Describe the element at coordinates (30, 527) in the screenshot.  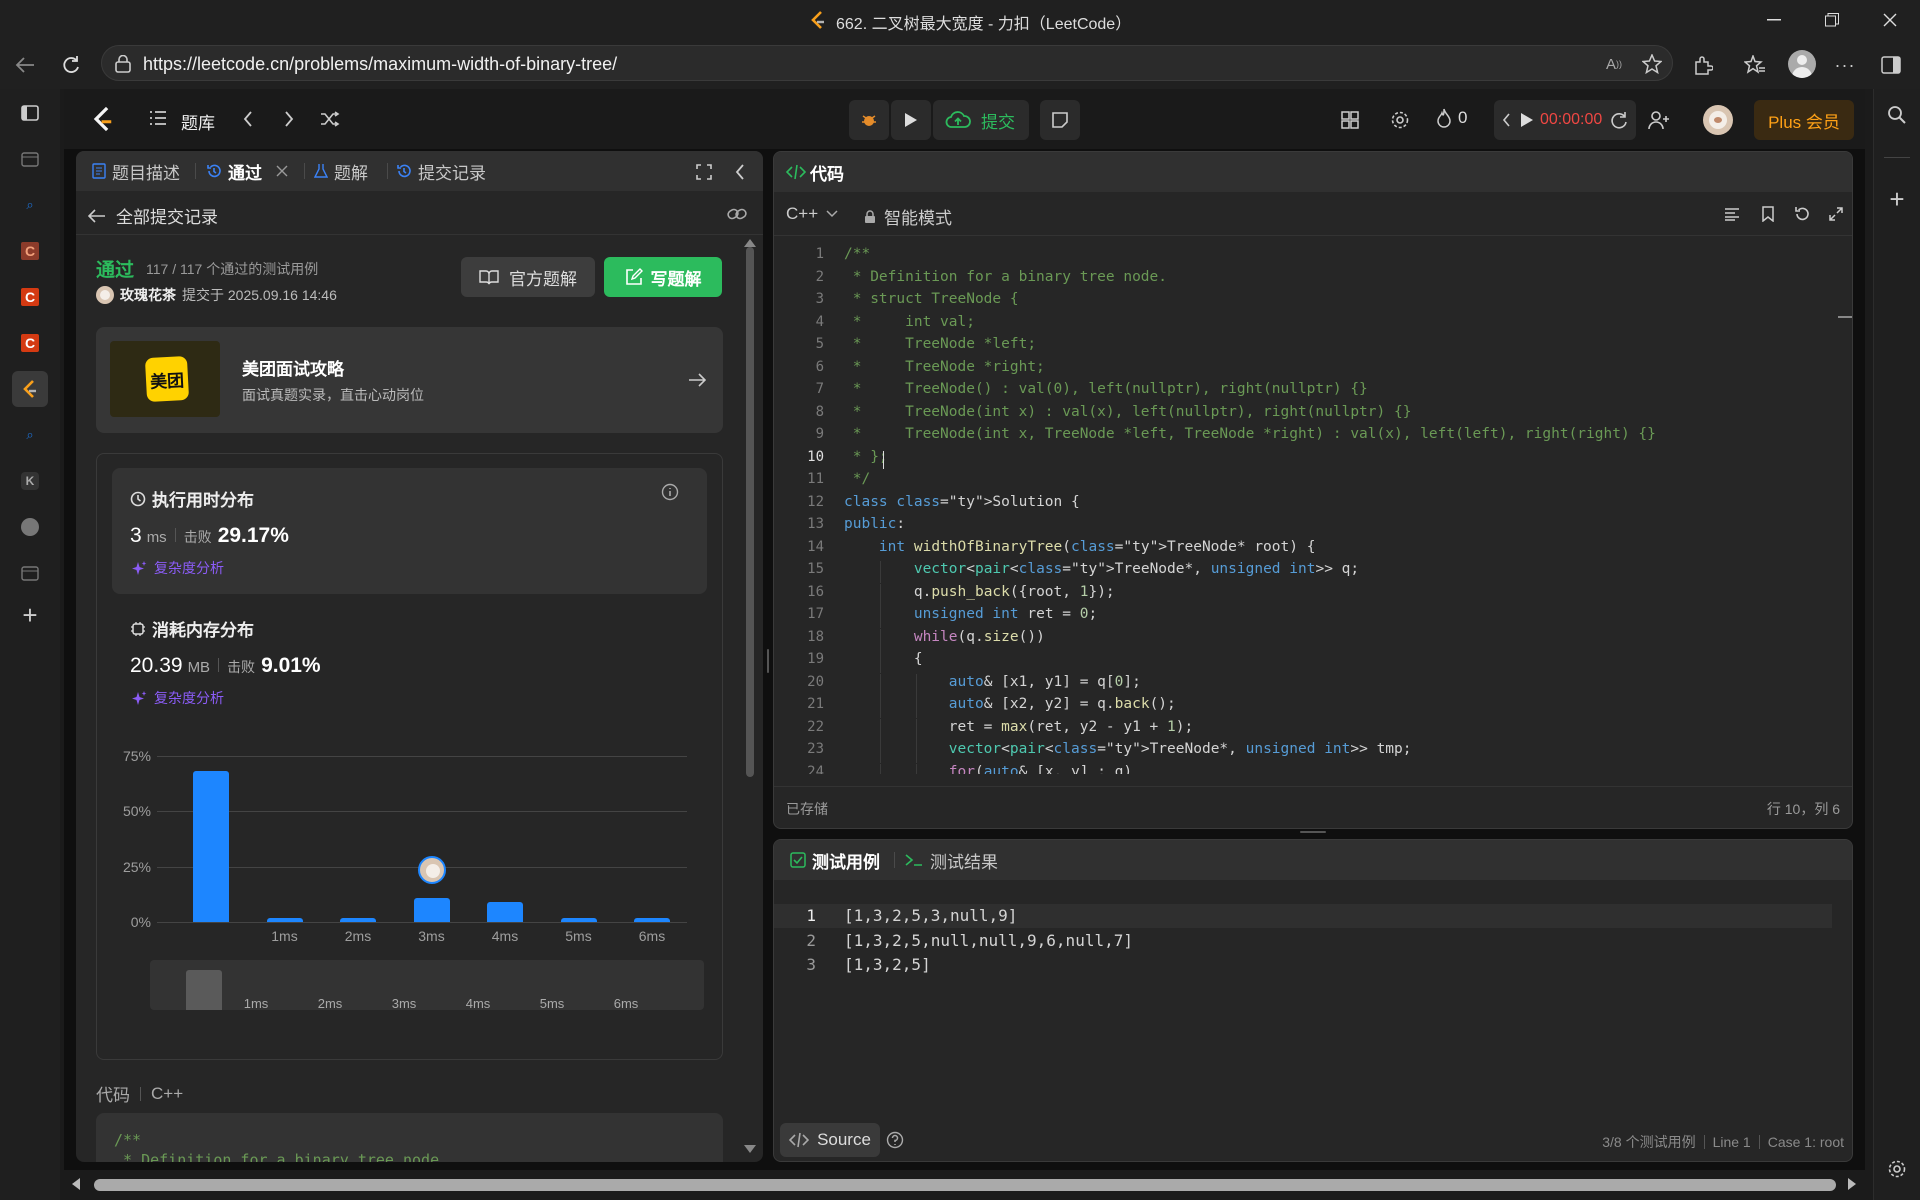
I see `tab-github-icon` at that location.